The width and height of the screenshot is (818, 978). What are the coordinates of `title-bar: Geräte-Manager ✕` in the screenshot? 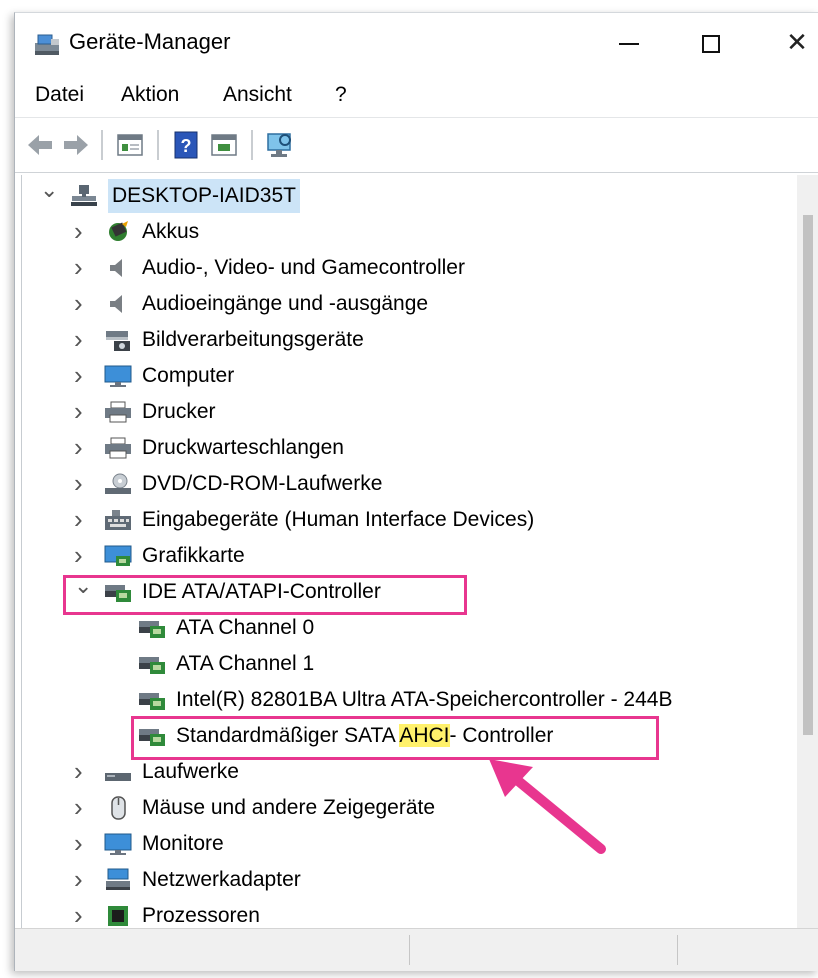 It's located at (416, 43).